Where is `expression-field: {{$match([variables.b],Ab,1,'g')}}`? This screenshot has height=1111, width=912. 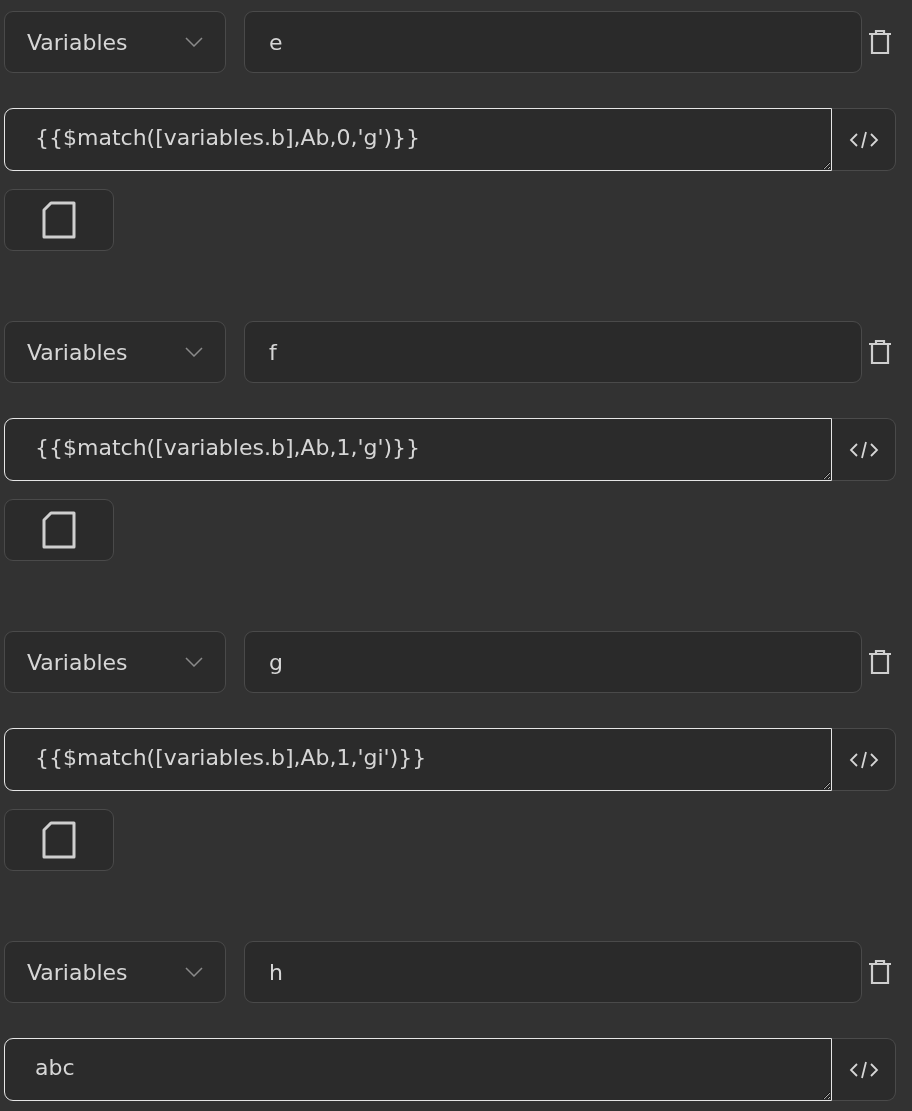
expression-field: {{$match([variables.b],Ab,1,'g')}} is located at coordinates (418, 449).